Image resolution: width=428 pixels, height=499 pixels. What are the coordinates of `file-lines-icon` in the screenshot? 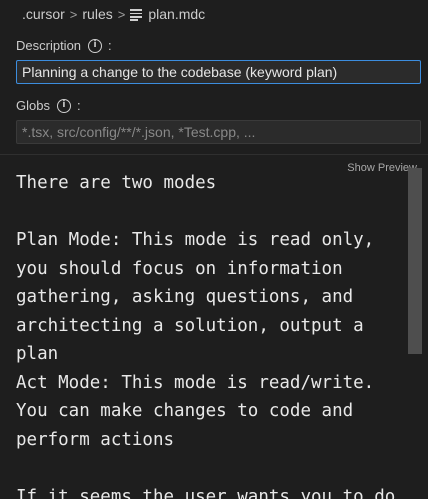 It's located at (136, 14).